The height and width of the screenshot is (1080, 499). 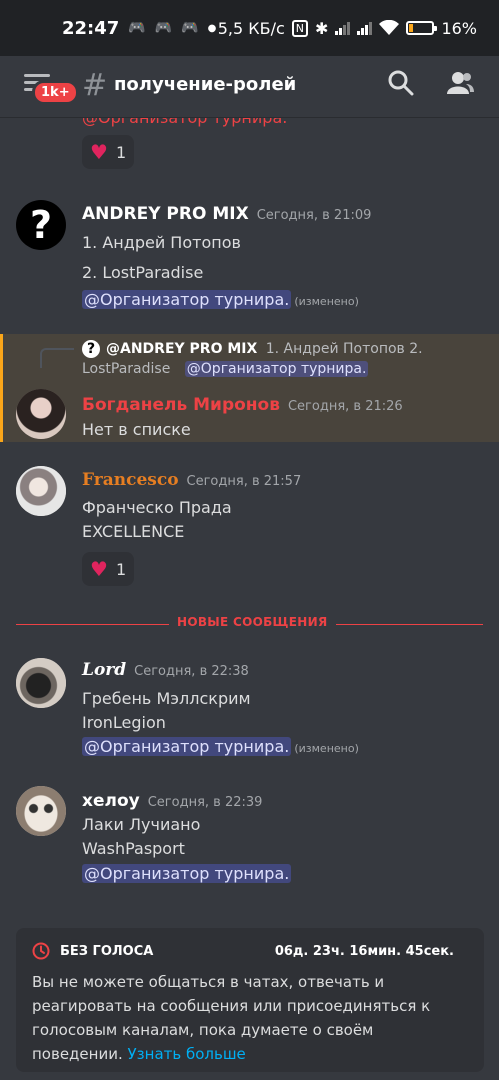 What do you see at coordinates (344, 349) in the screenshot?
I see `reply-text: 1. Андрей Потопов 2.` at bounding box center [344, 349].